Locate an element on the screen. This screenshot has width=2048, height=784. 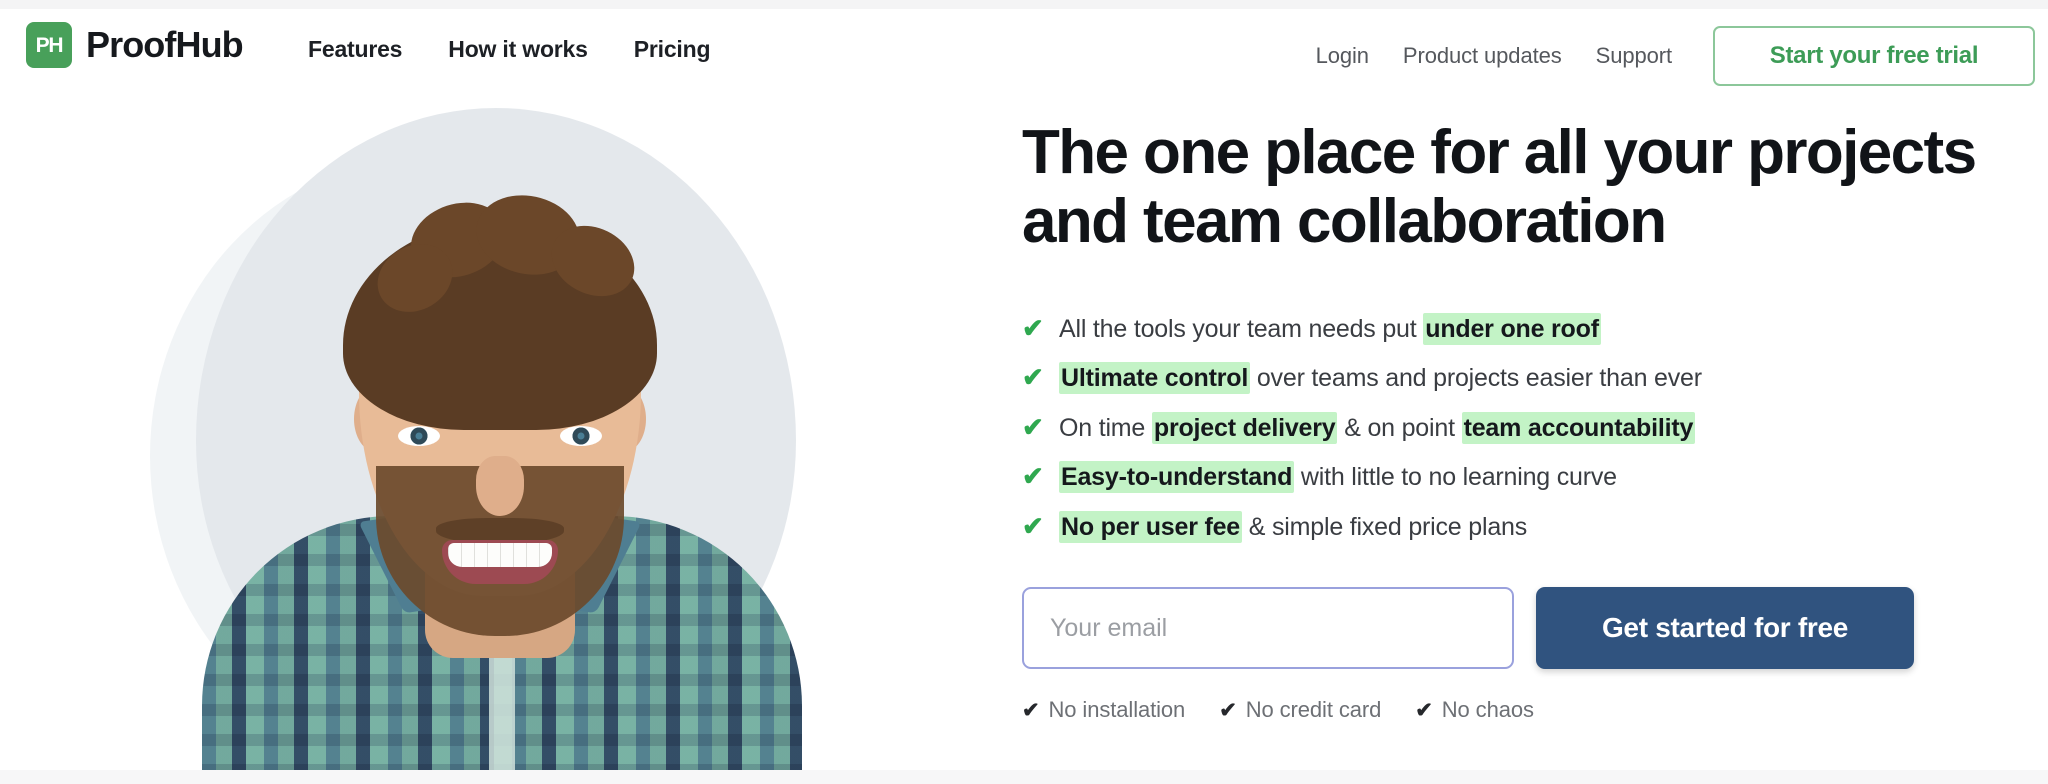
microcopy-label: No chaos is located at coordinates (1487, 710).